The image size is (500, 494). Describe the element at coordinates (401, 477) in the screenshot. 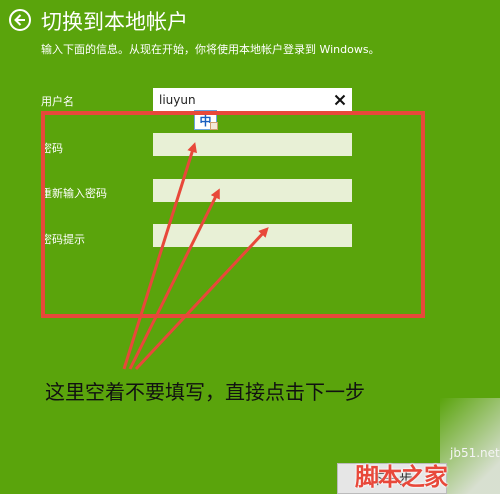

I see `watermark-brand: 脚本之家` at that location.